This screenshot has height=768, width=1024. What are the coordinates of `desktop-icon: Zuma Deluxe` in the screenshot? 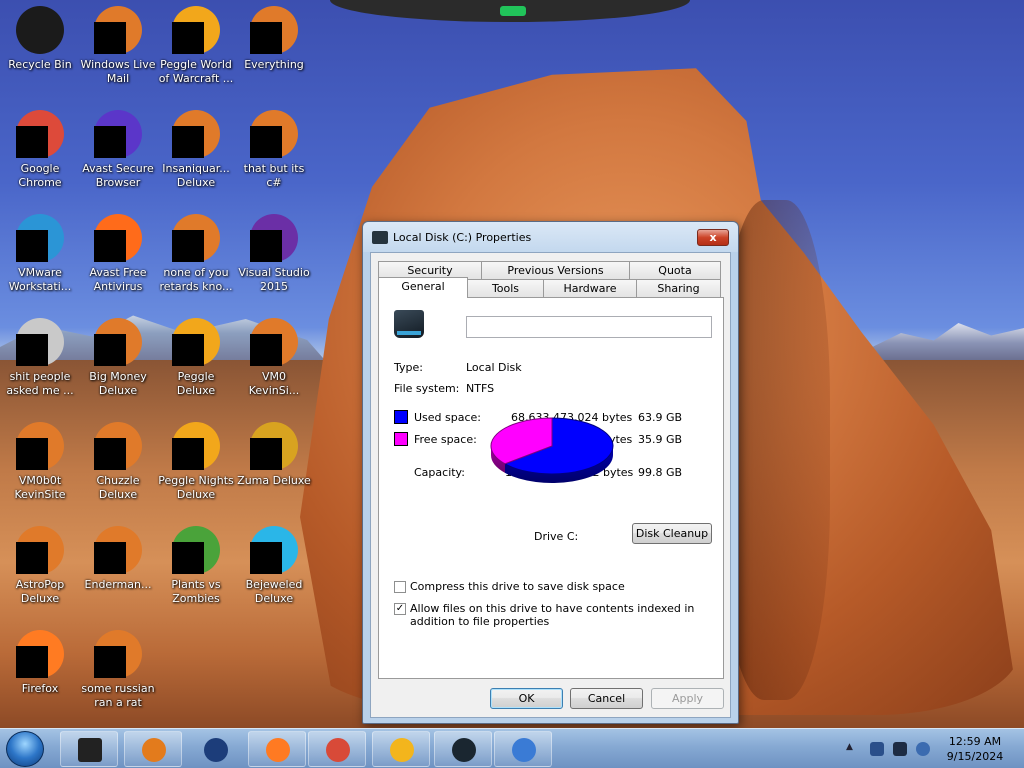 It's located at (274, 468).